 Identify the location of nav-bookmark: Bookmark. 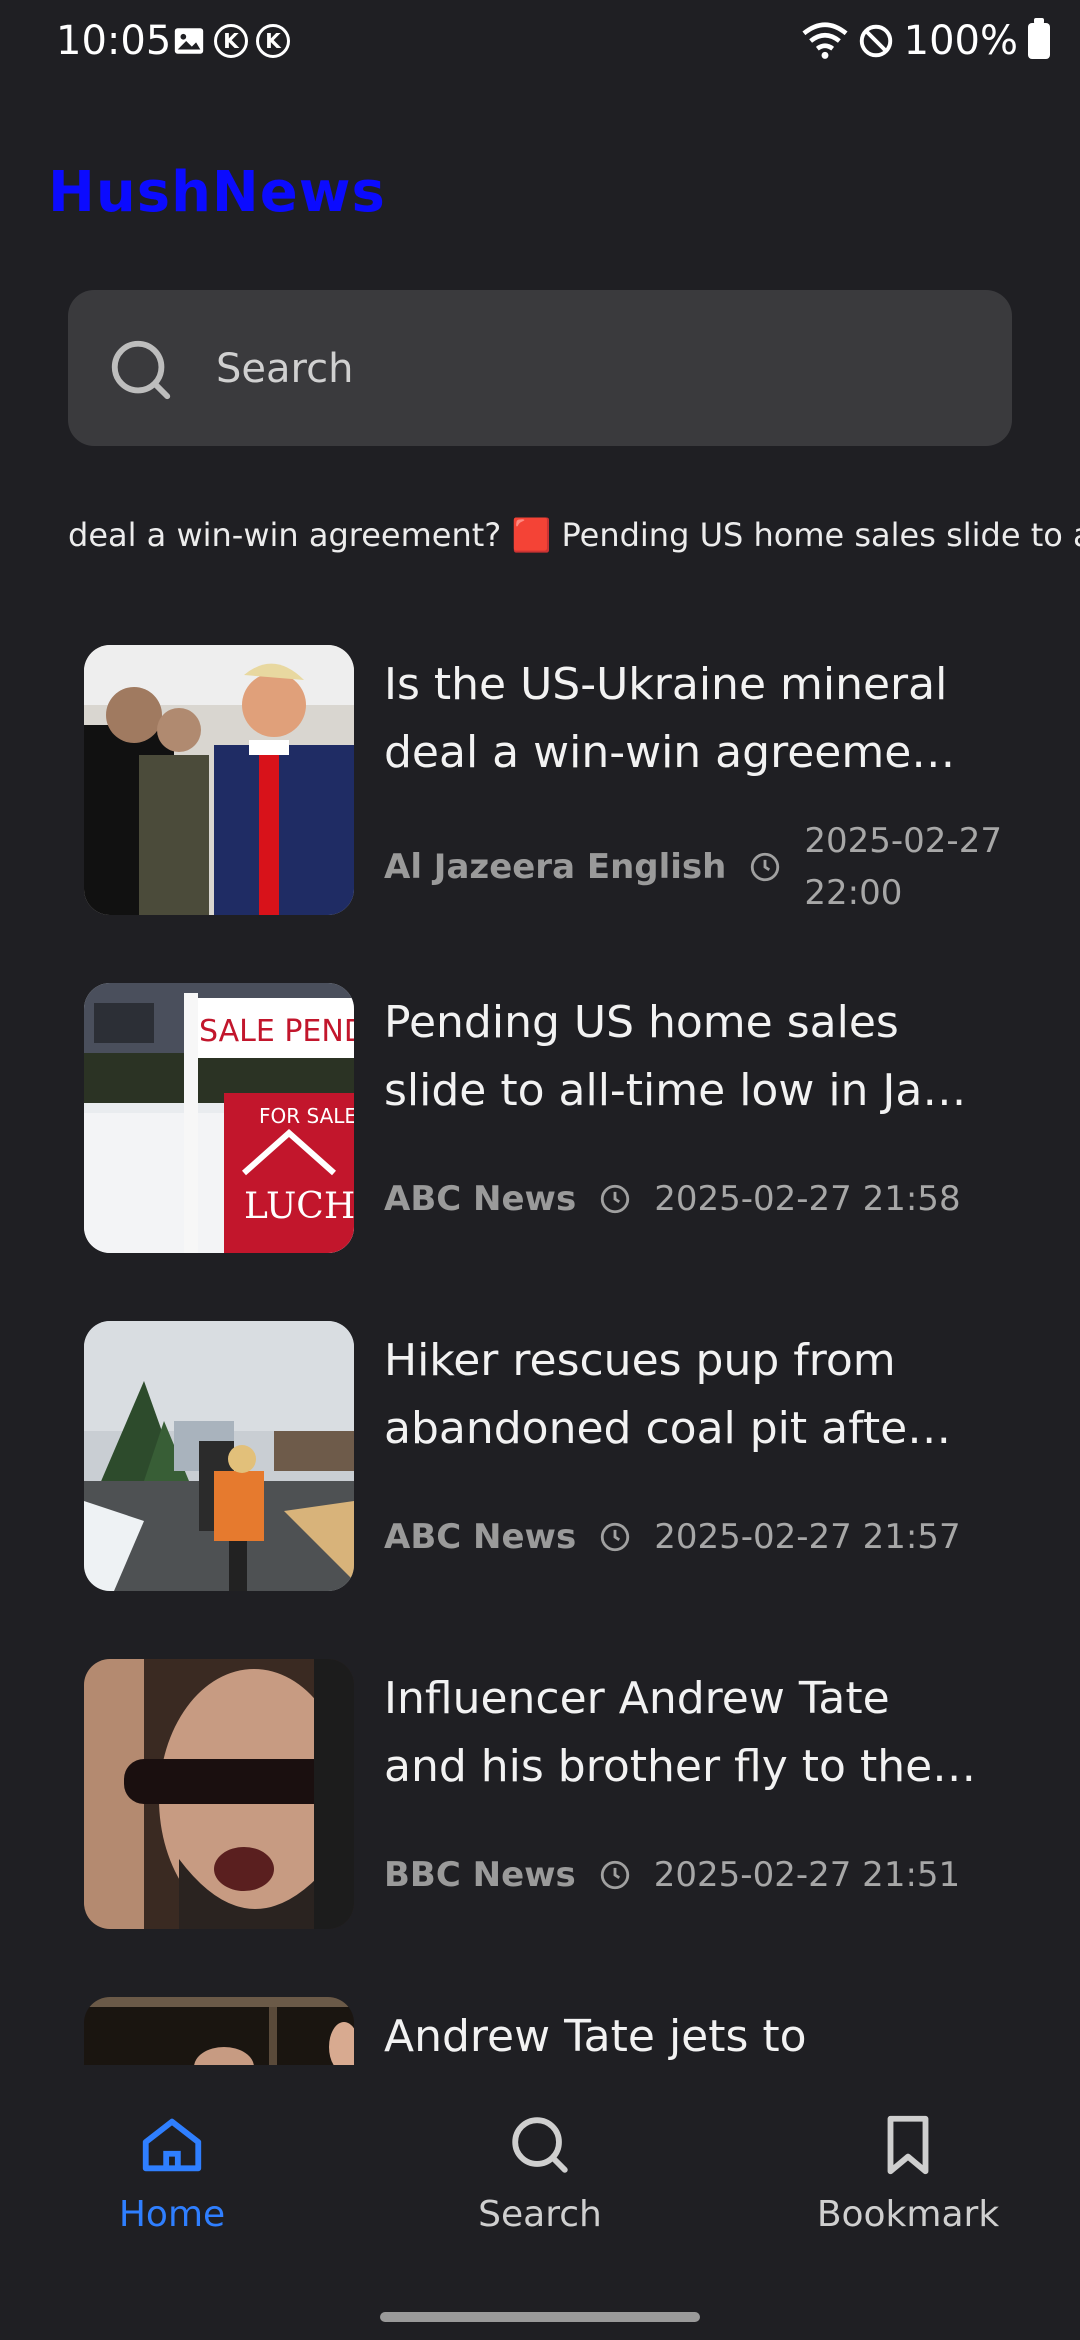
(908, 2172).